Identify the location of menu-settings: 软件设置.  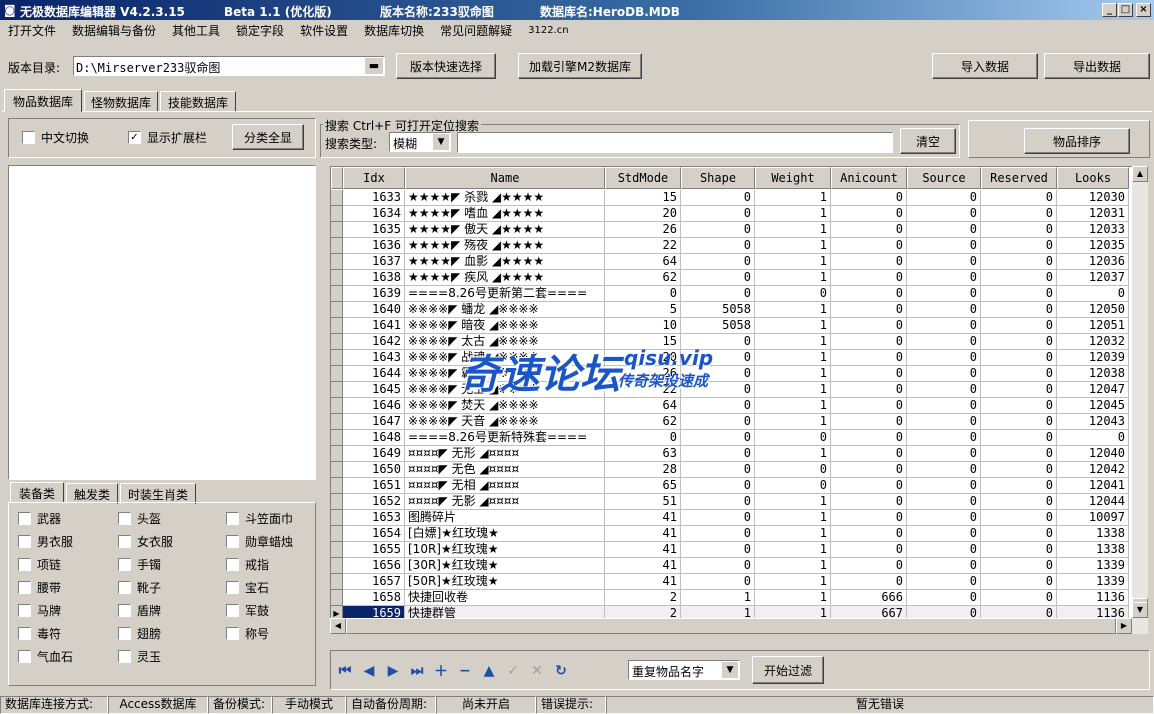
(324, 30).